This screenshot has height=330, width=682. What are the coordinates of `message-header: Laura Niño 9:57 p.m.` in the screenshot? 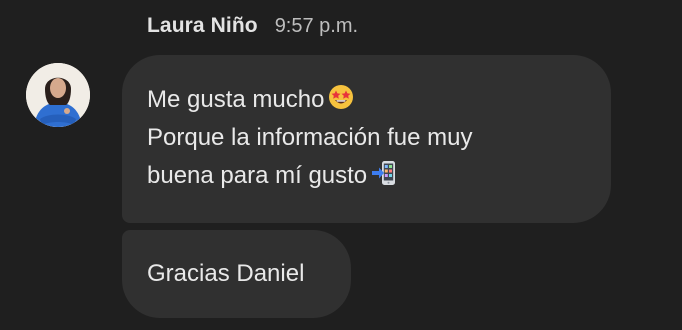 It's located at (252, 26).